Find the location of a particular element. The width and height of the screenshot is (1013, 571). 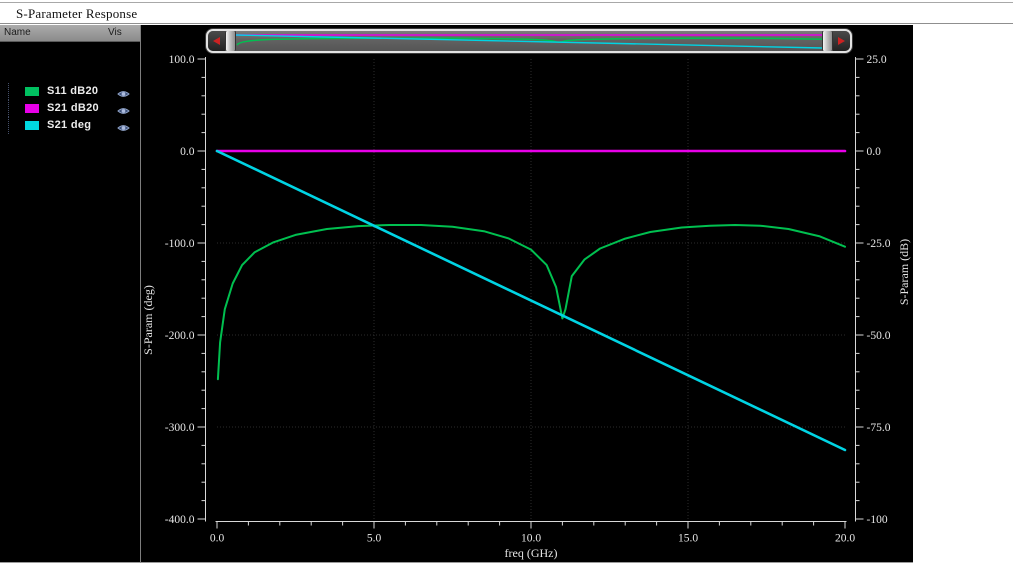

legend-list: S11 dB20 S21 dB20 S21 deg is located at coordinates (70, 108).